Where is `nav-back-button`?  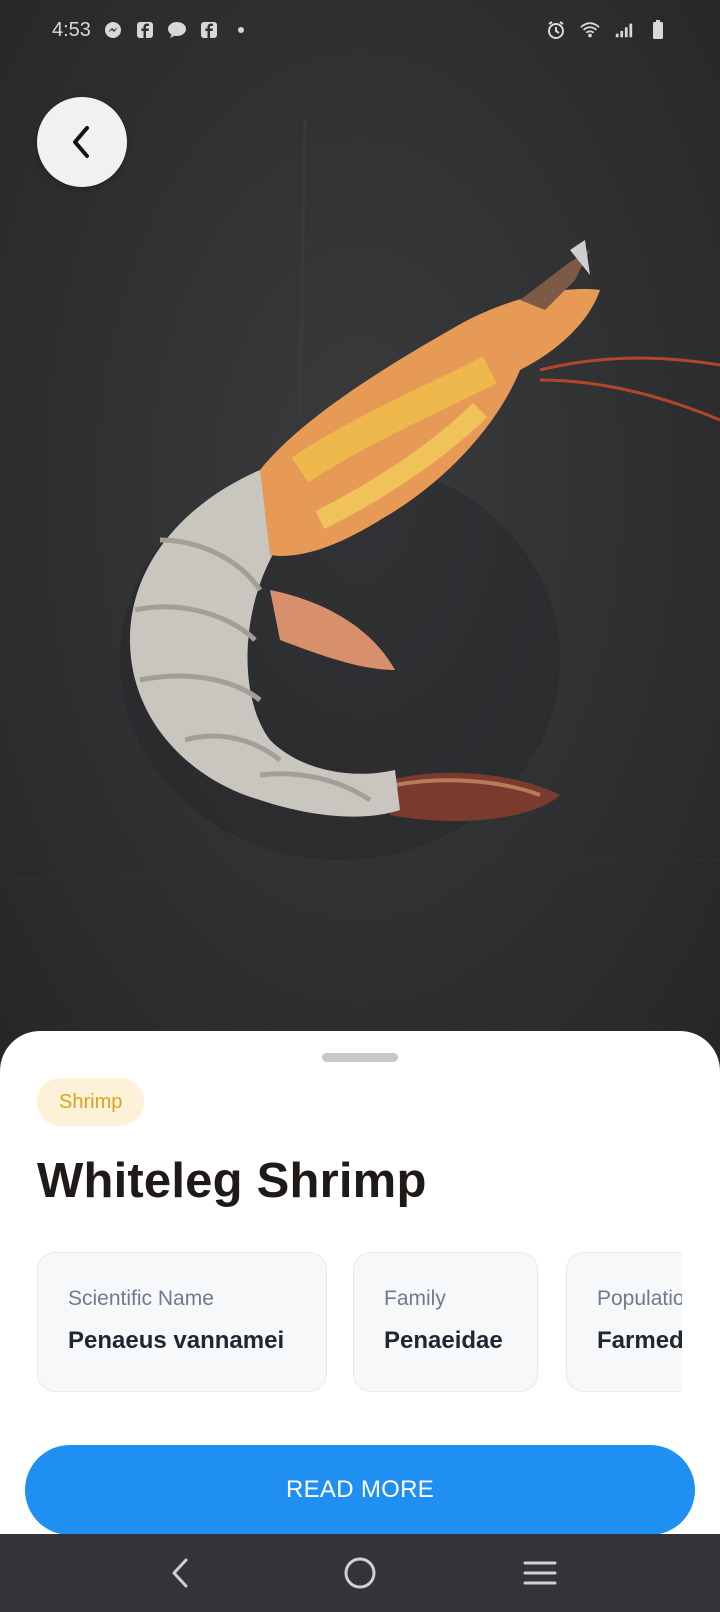 nav-back-button is located at coordinates (180, 1573).